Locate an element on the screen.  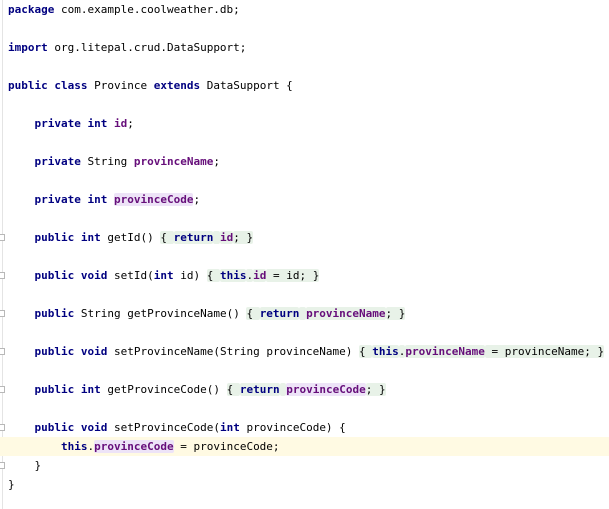
code-token: com.example.coolweather.db; is located at coordinates (147, 9).